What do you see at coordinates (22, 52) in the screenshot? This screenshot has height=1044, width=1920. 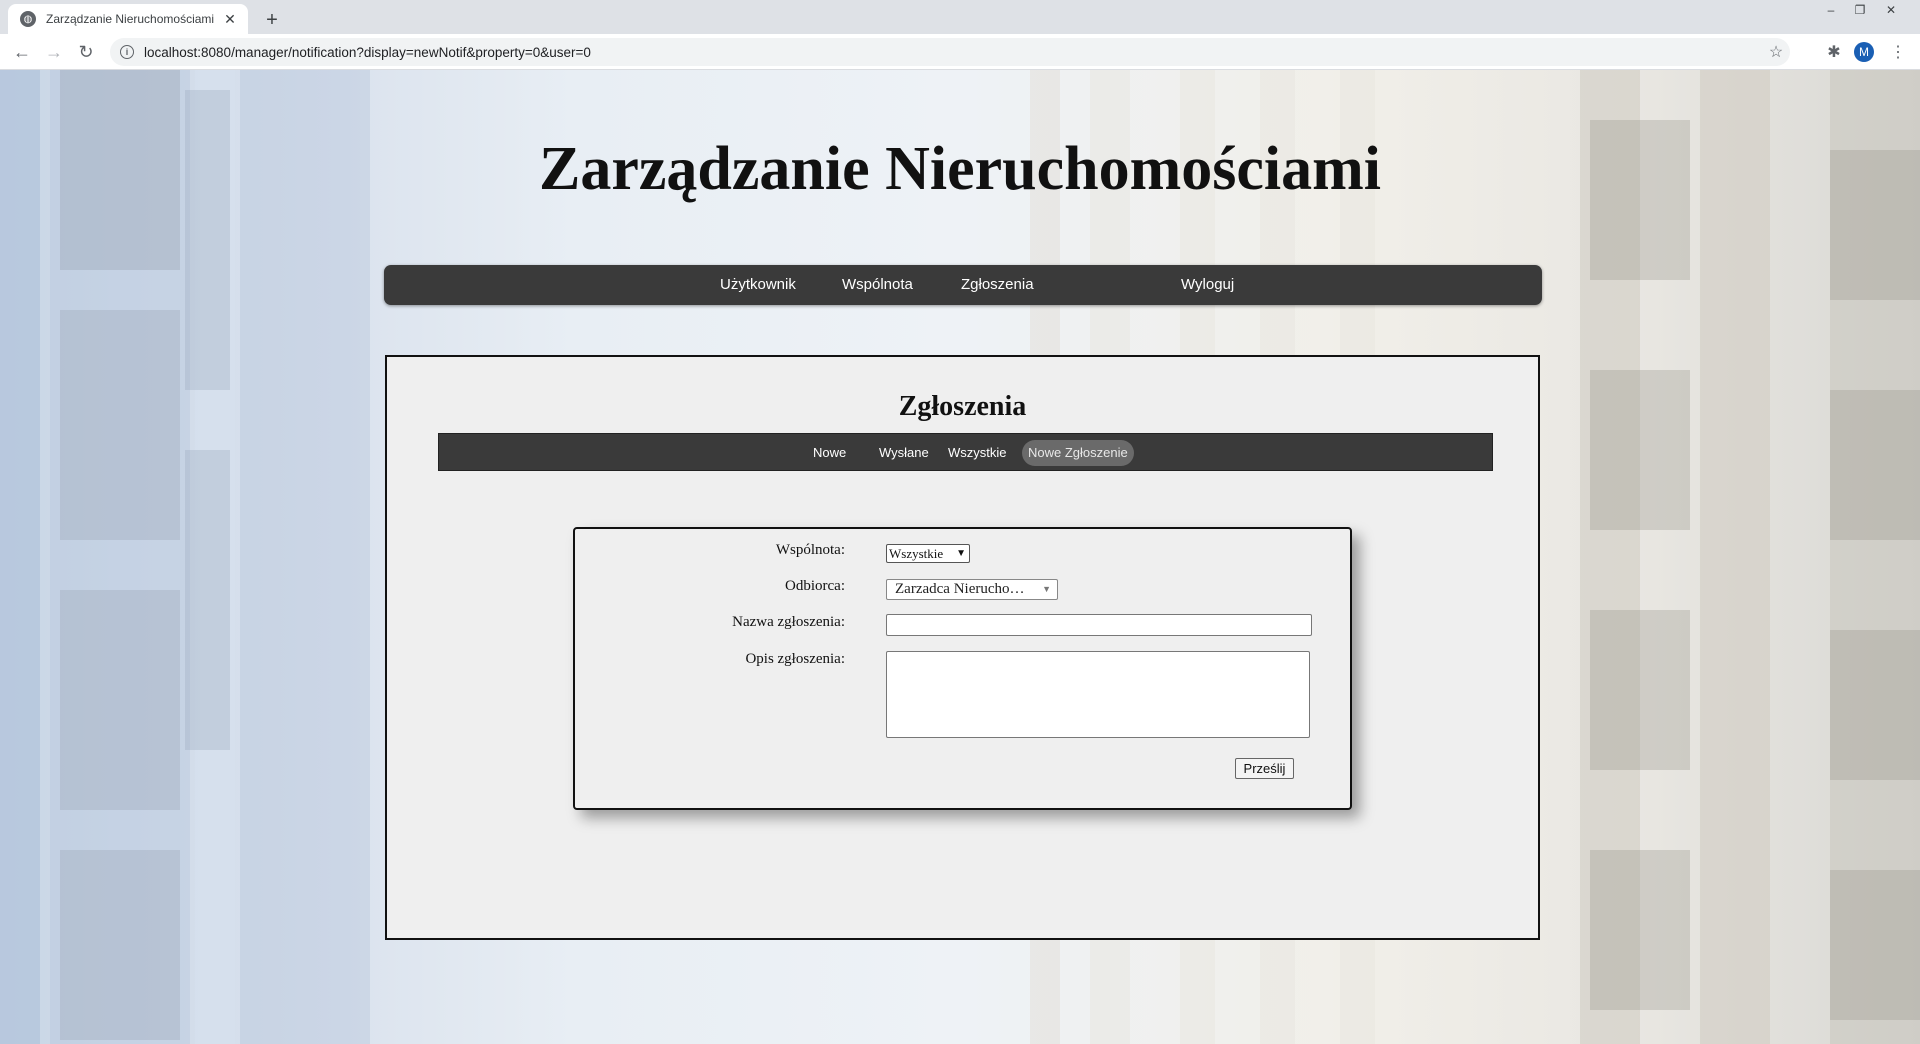 I see `back-icon: ←` at bounding box center [22, 52].